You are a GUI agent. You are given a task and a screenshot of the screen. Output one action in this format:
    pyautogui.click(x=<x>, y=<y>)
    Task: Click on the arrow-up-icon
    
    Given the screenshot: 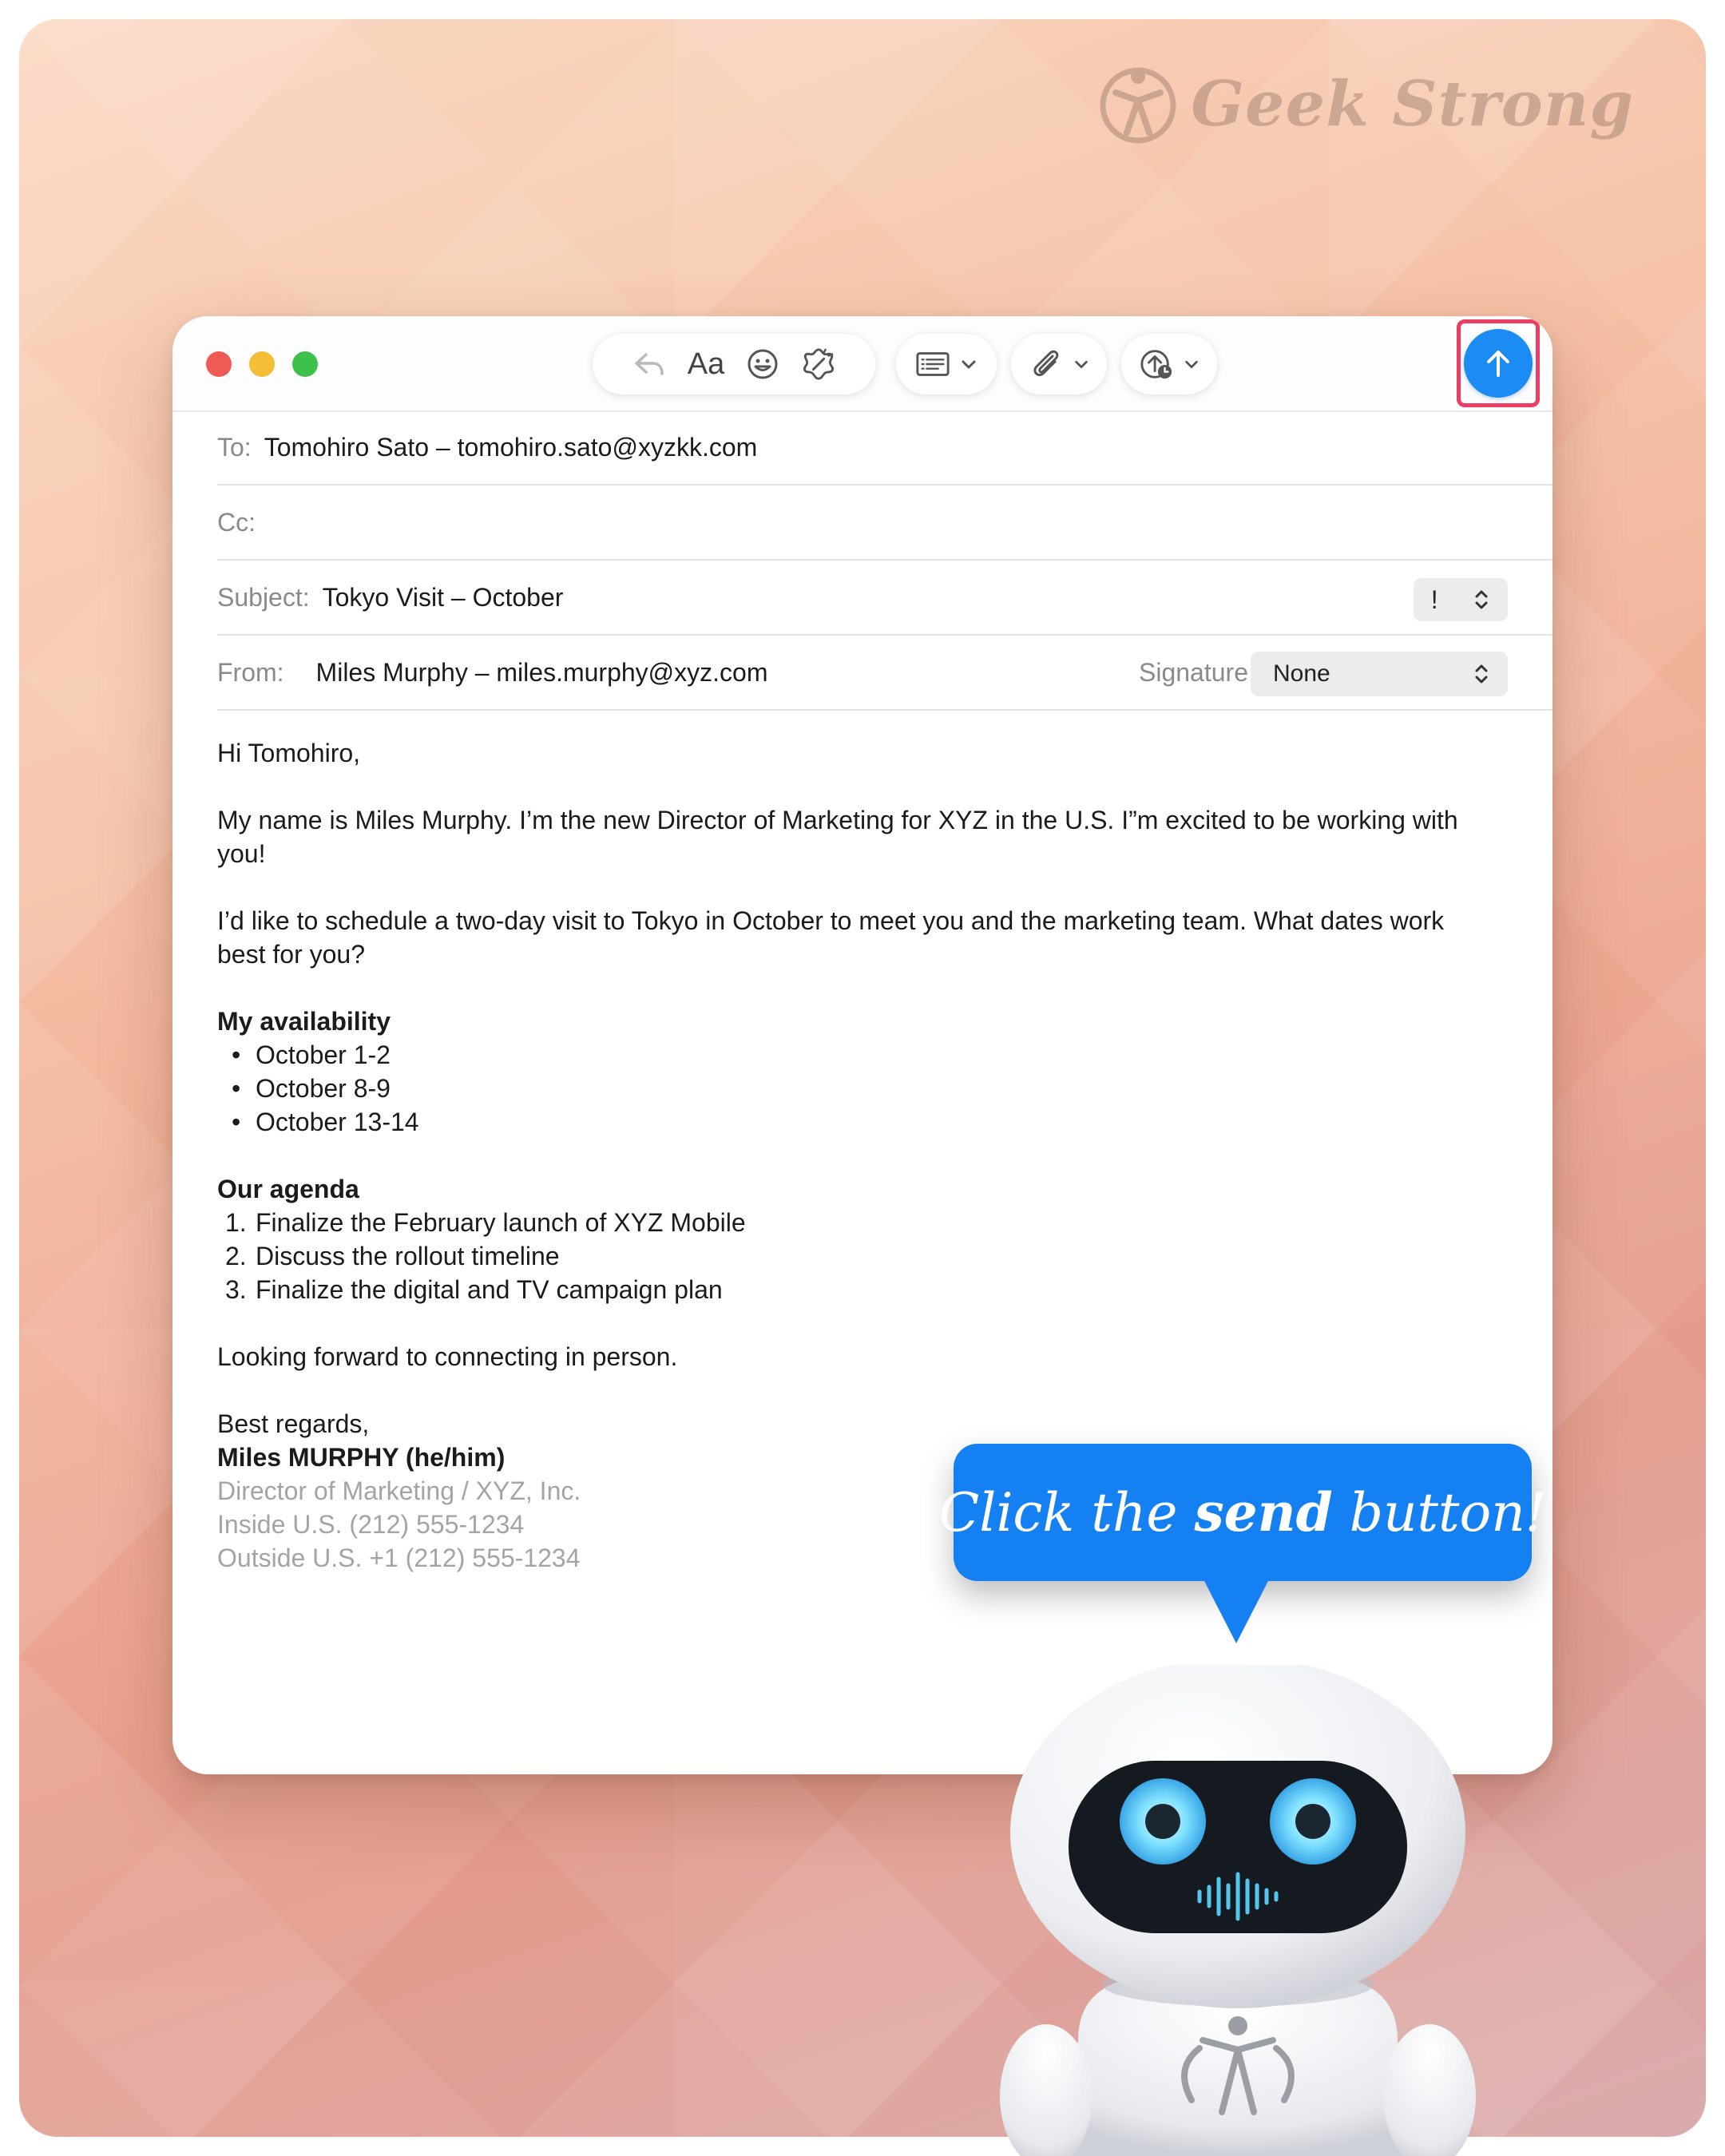 What is the action you would take?
    pyautogui.click(x=1498, y=364)
    